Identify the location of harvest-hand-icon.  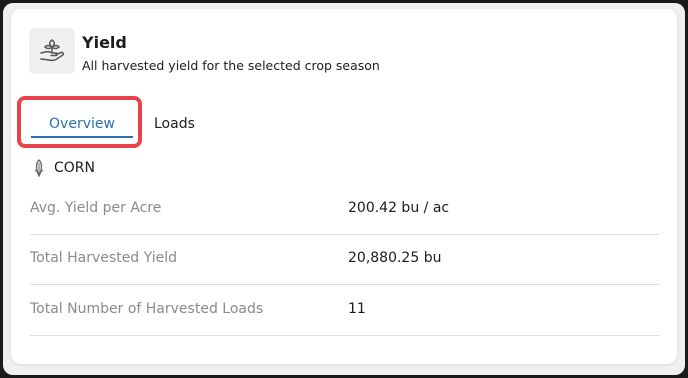
(52, 50).